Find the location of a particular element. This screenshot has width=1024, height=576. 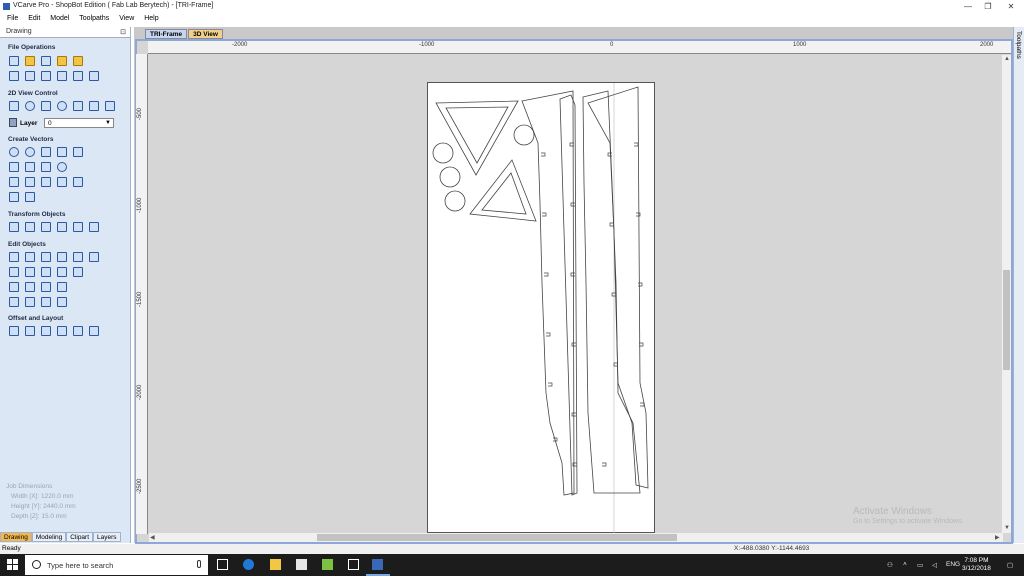

draw-polygon-icon is located at coordinates (62, 152).